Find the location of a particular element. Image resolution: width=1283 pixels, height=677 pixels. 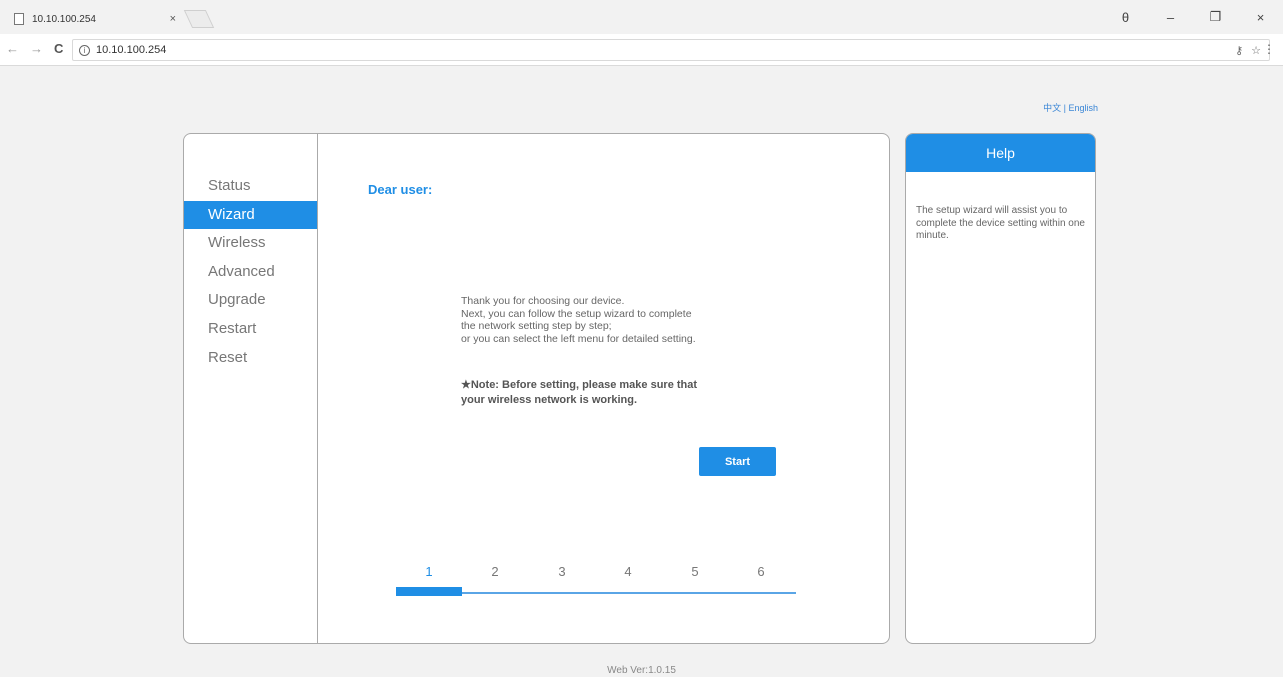

star-icon: ☆ is located at coordinates (1256, 50).